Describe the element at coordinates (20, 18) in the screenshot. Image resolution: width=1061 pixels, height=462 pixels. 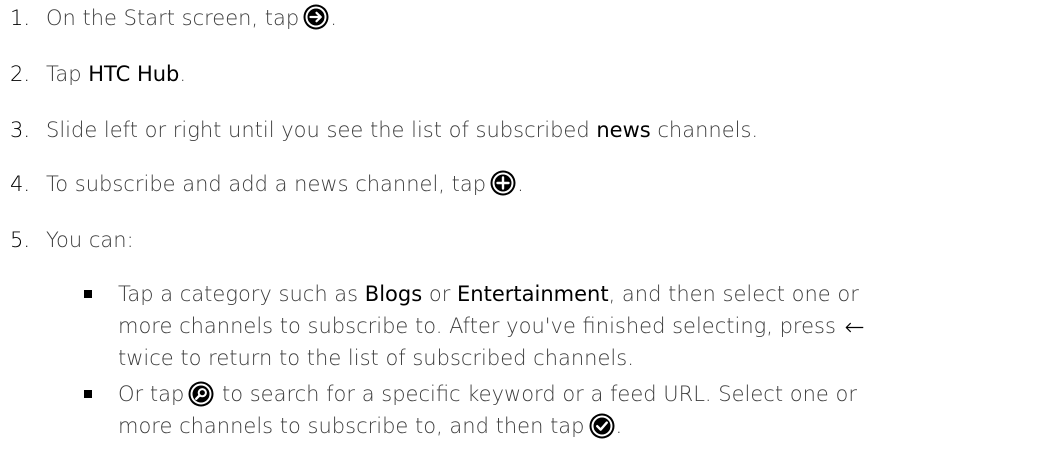
I see `step-number: 1.` at that location.